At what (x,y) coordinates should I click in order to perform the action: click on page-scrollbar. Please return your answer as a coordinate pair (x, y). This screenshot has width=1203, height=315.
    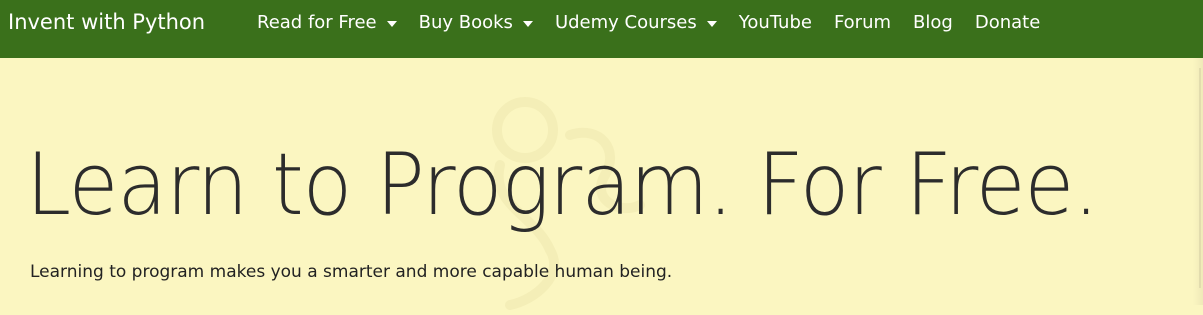
    Looking at the image, I should click on (1198, 181).